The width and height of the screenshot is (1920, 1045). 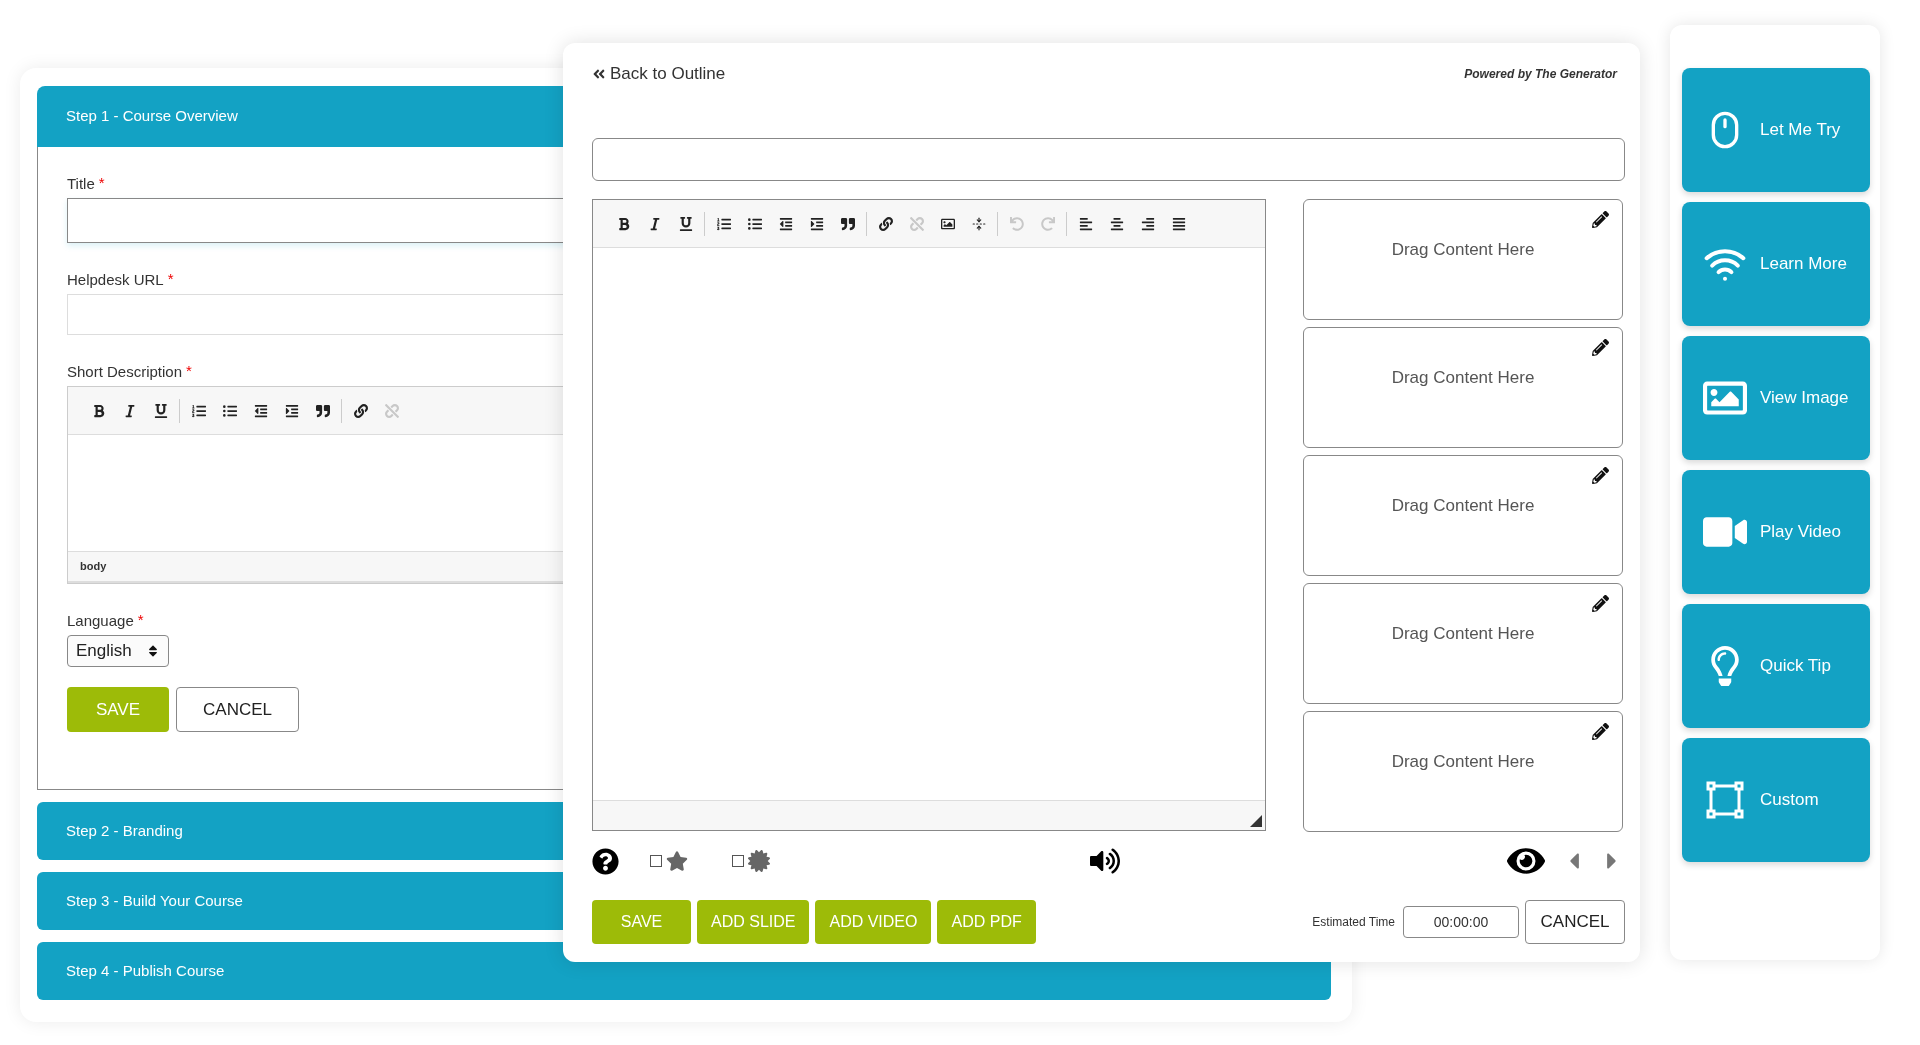 I want to click on action-button: SAVE, so click(x=641, y=922).